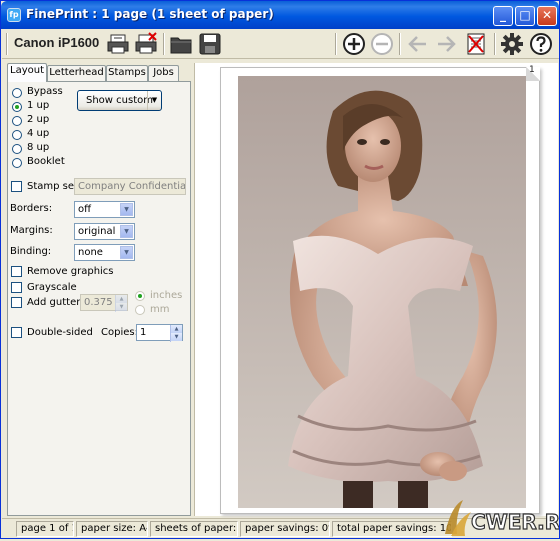  I want to click on mode-8up-radio, so click(17, 149).